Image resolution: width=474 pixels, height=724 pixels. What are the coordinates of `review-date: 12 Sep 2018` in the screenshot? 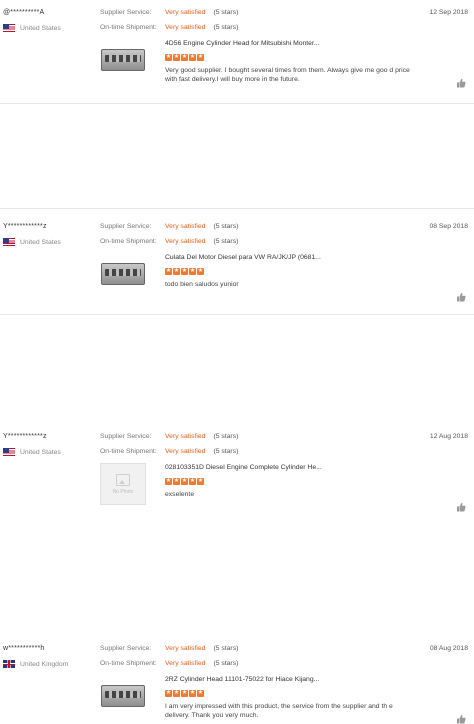 It's located at (448, 12).